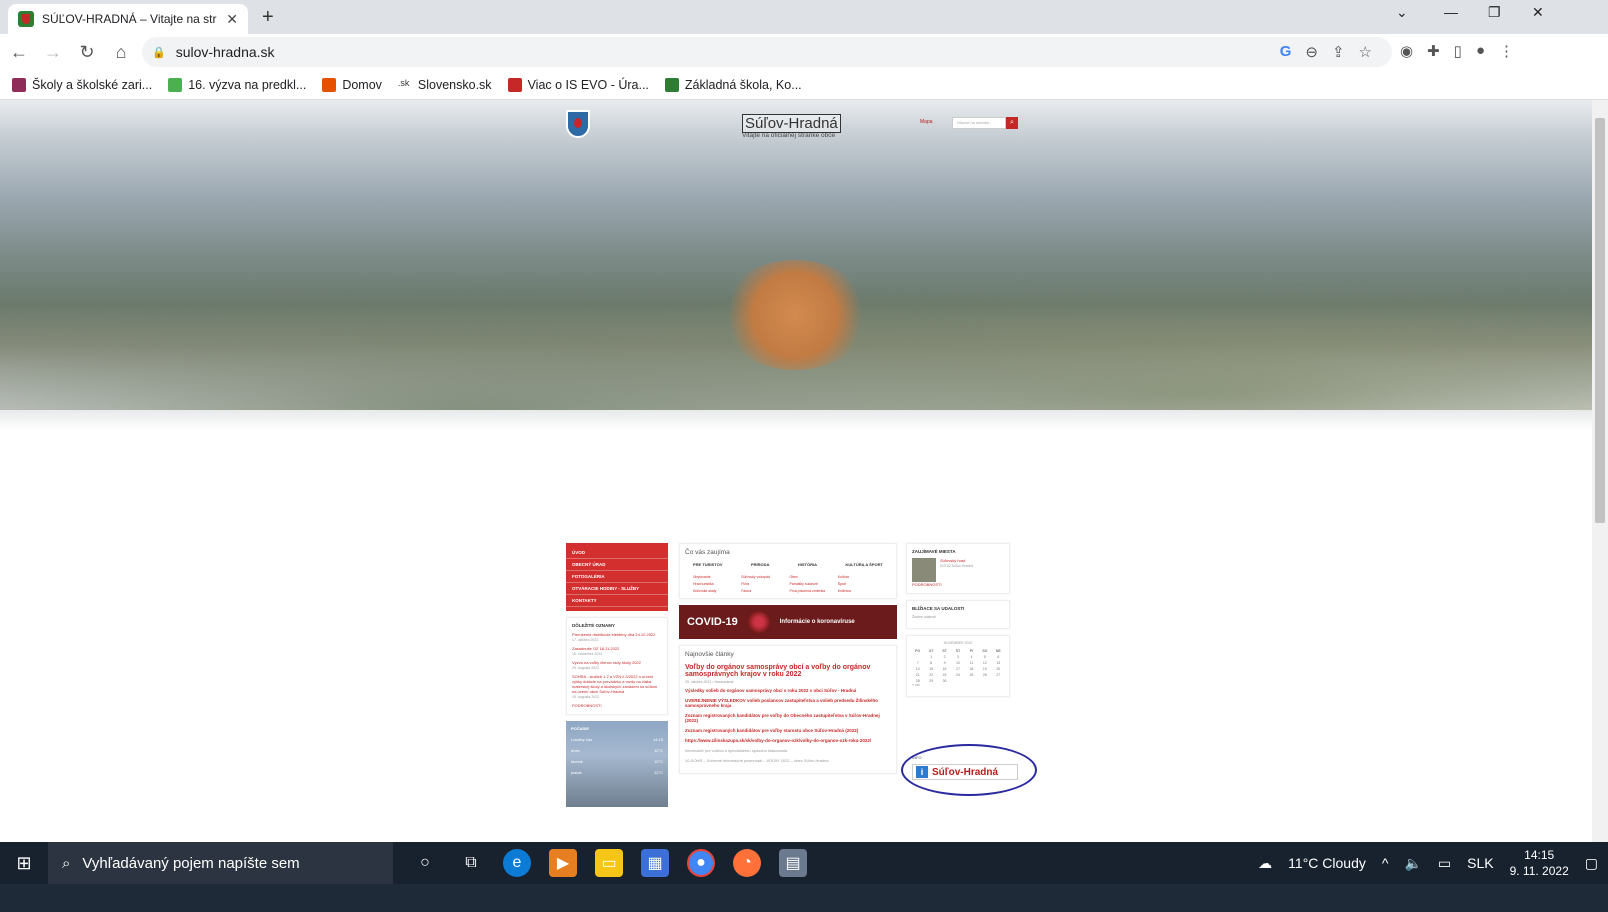 This screenshot has width=1608, height=912. Describe the element at coordinates (860, 584) in the screenshot. I see `category-link: Šport` at that location.